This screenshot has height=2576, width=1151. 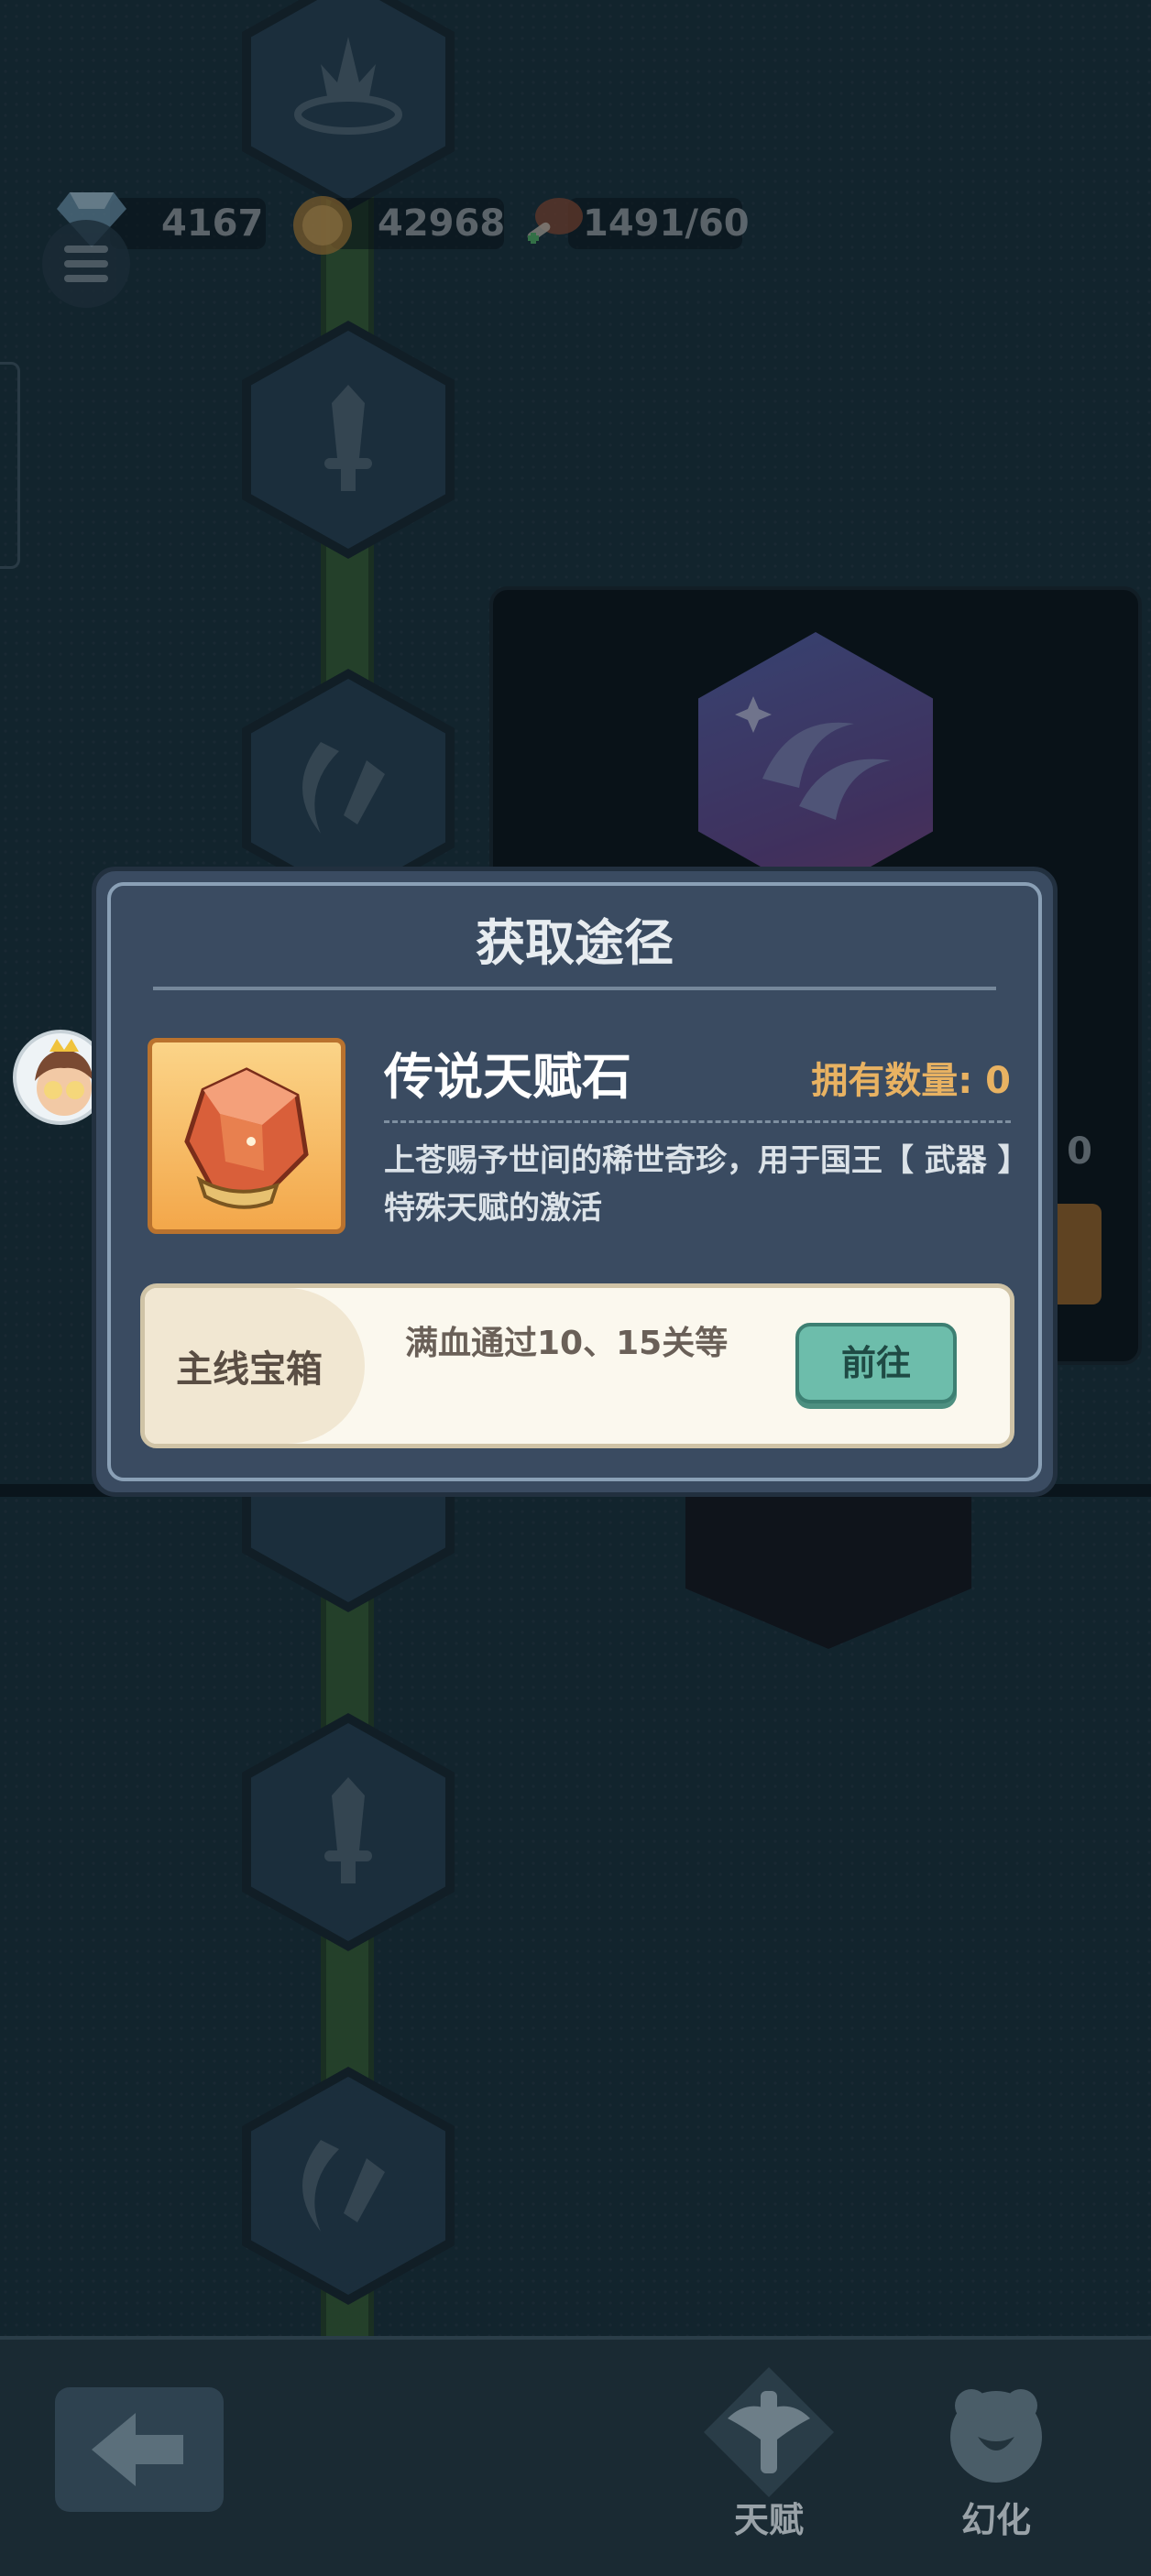 I want to click on tab-illusion: 幻化, so click(x=996, y=2455).